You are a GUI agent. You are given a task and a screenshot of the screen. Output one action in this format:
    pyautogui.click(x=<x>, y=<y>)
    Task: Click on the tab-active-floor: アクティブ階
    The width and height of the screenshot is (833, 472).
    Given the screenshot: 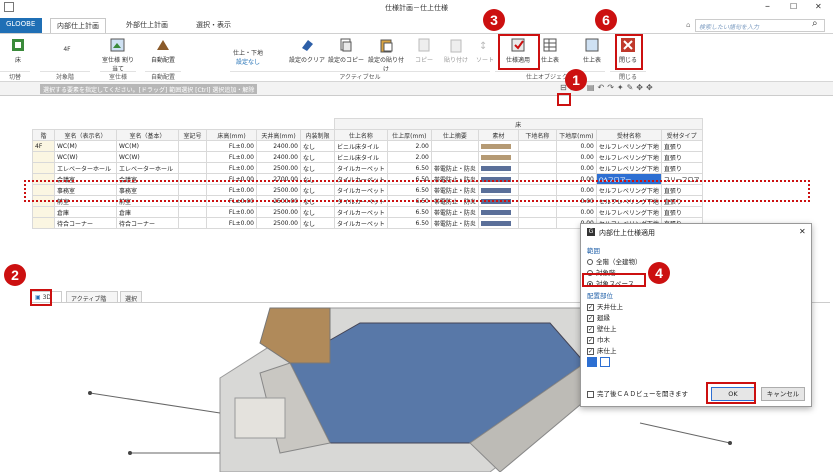 What is the action you would take?
    pyautogui.click(x=92, y=297)
    